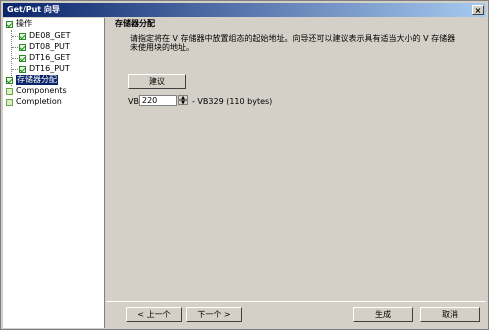 The width and height of the screenshot is (489, 330). Describe the element at coordinates (24, 23) in the screenshot. I see `tree-item-label: 操作` at that location.